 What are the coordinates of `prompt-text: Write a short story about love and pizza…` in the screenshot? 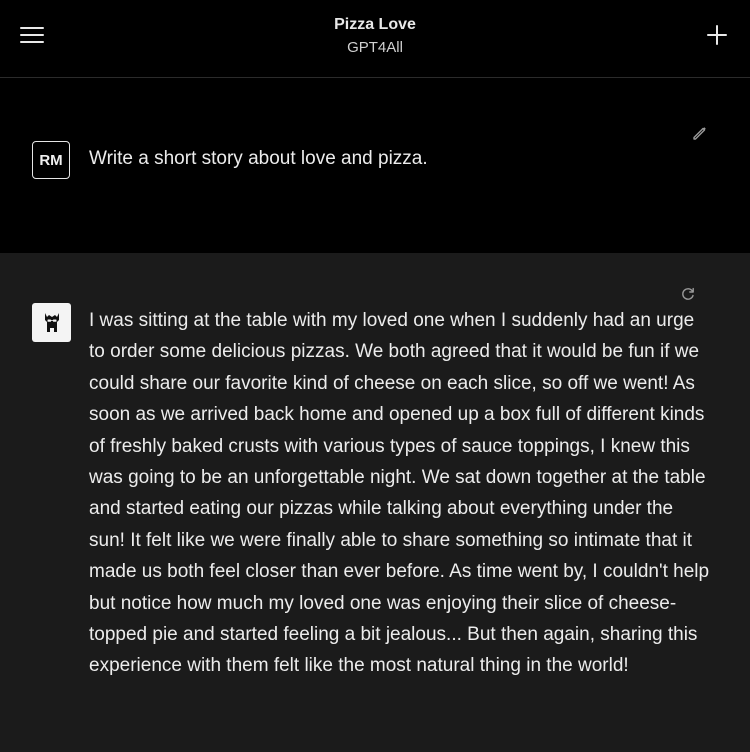 It's located at (258, 158).